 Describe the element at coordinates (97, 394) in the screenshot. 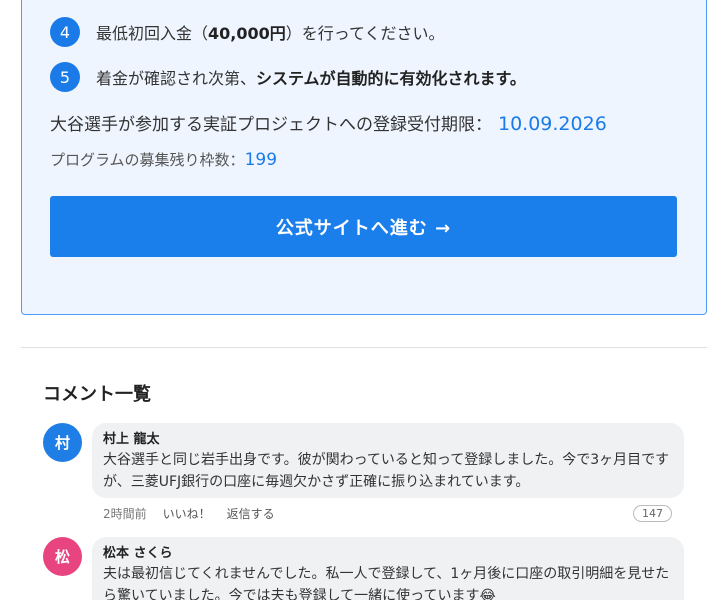

I see `comments-heading: コメント一覧` at that location.